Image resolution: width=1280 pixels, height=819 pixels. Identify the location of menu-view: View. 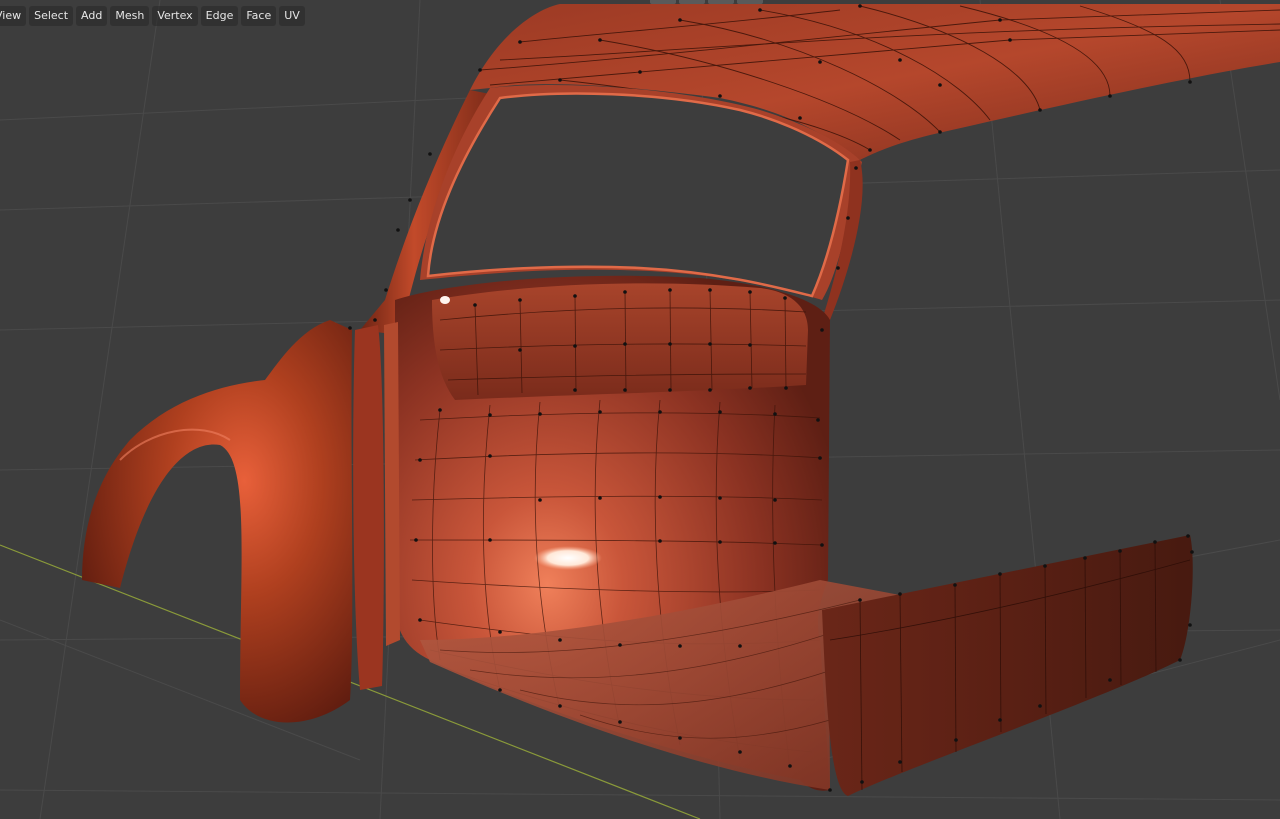
(13, 16).